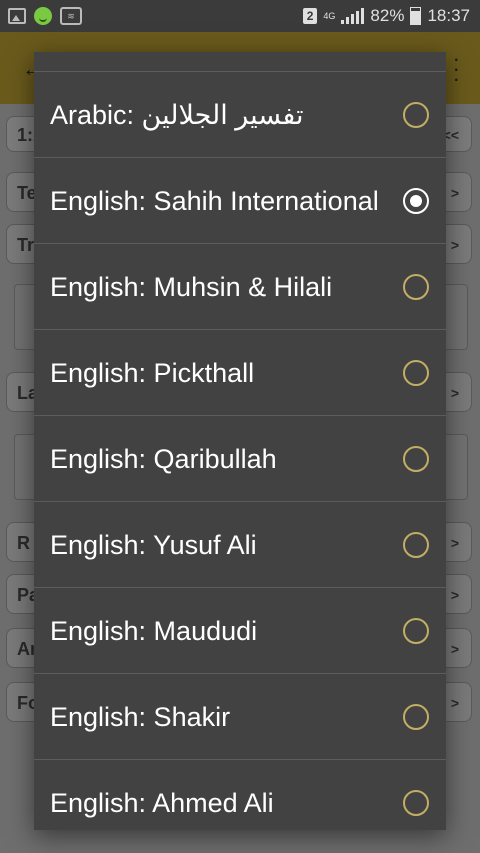  What do you see at coordinates (17, 16) in the screenshot?
I see `image-icon` at bounding box center [17, 16].